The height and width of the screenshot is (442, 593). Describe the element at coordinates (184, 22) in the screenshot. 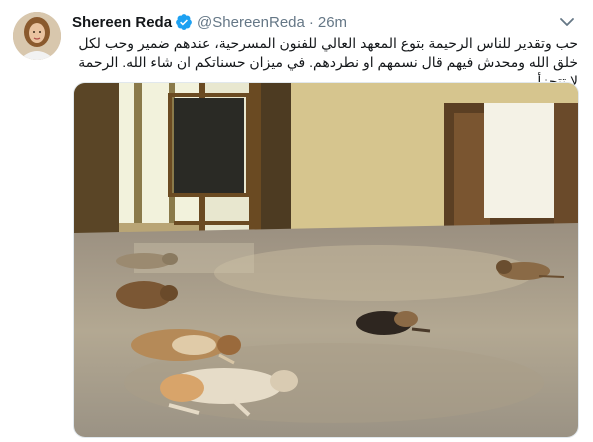

I see `verified-badge-icon` at that location.